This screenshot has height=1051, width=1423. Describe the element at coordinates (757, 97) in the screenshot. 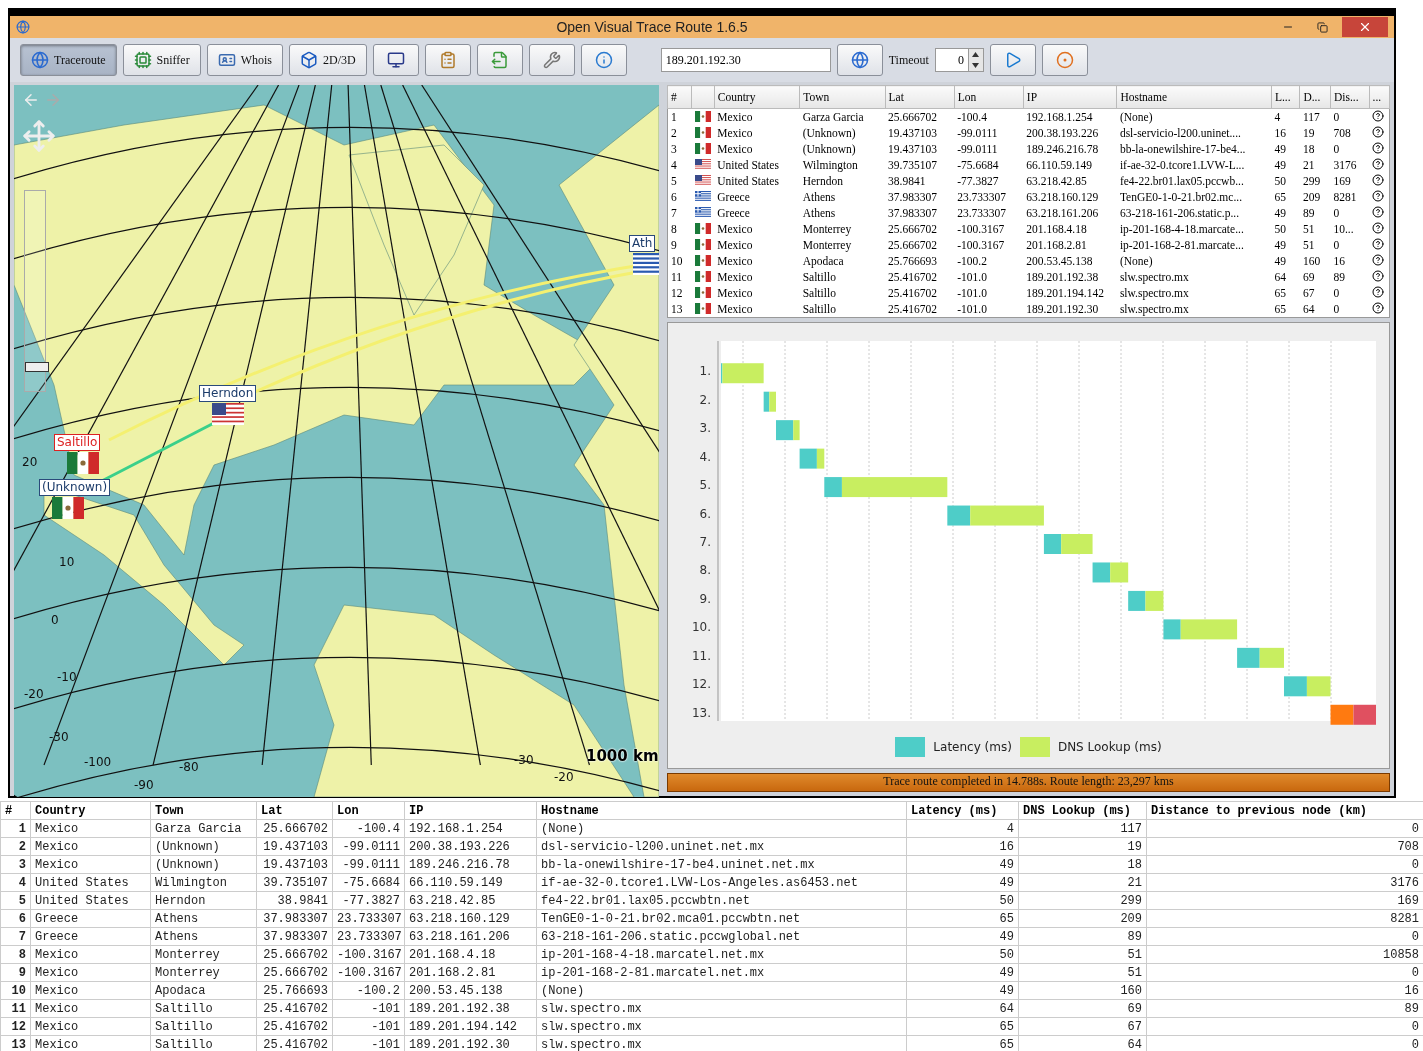

I see `column-header: Country` at that location.